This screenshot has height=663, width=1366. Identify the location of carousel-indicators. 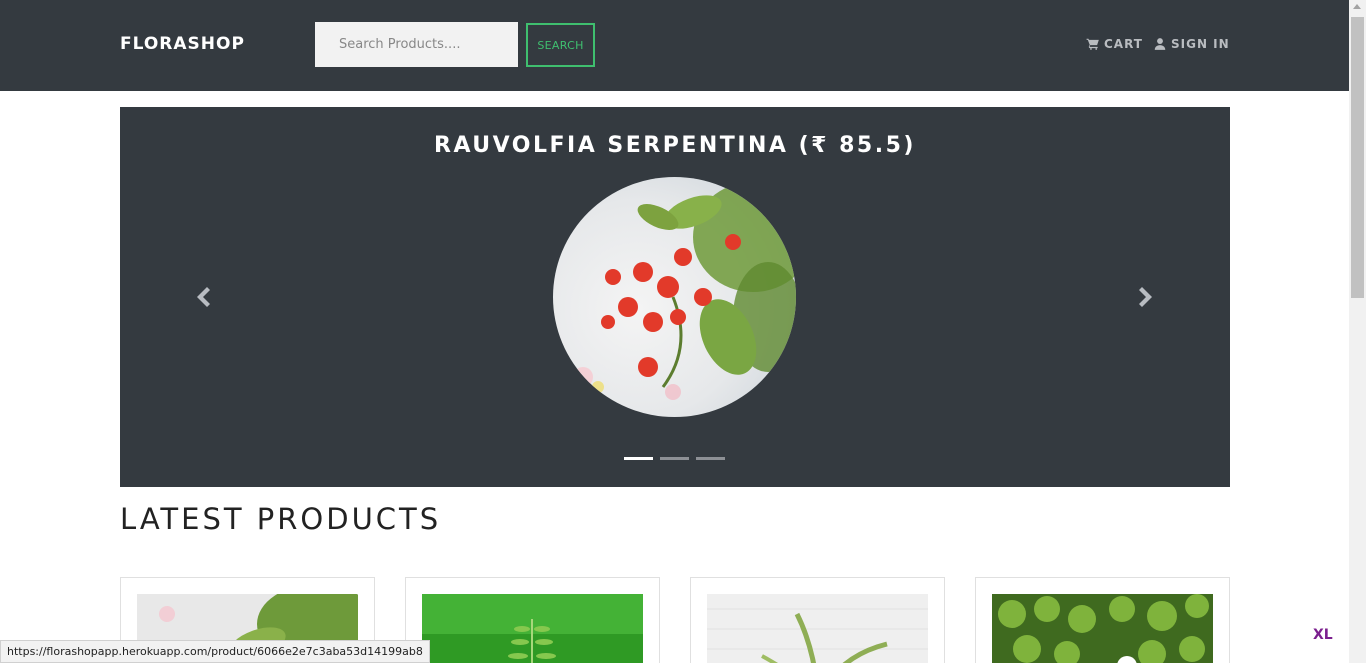
(674, 458).